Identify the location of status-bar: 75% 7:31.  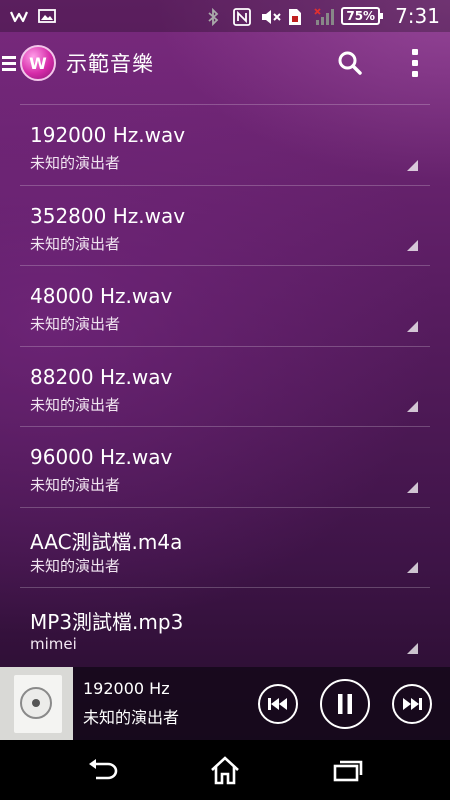
(225, 16).